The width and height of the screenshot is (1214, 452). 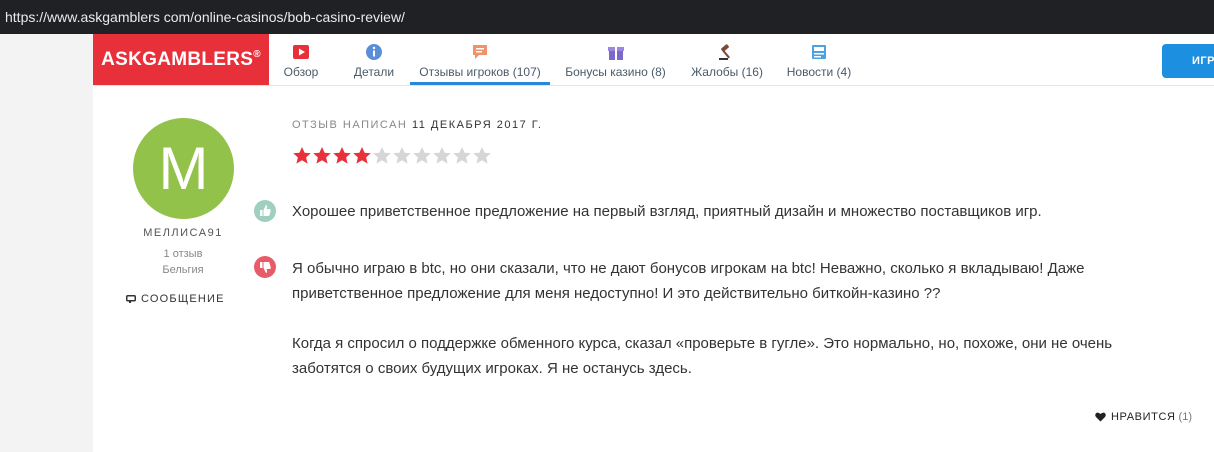 What do you see at coordinates (265, 211) in the screenshot?
I see `thumbs-up-icon` at bounding box center [265, 211].